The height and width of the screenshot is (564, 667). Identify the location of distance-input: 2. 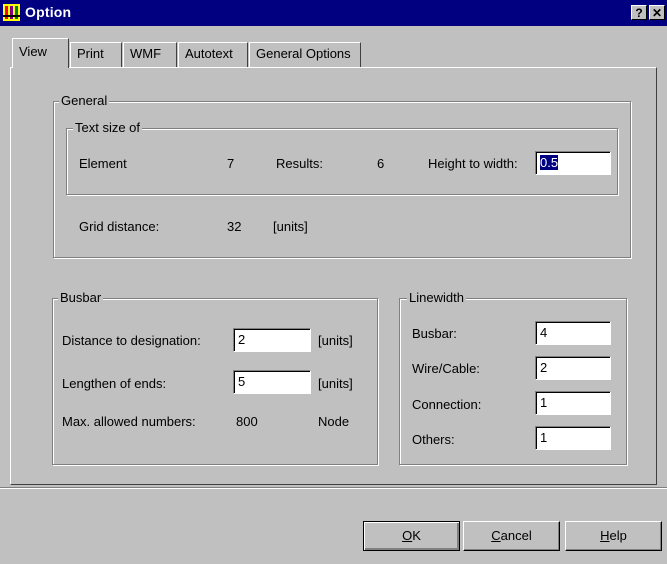
(272, 340).